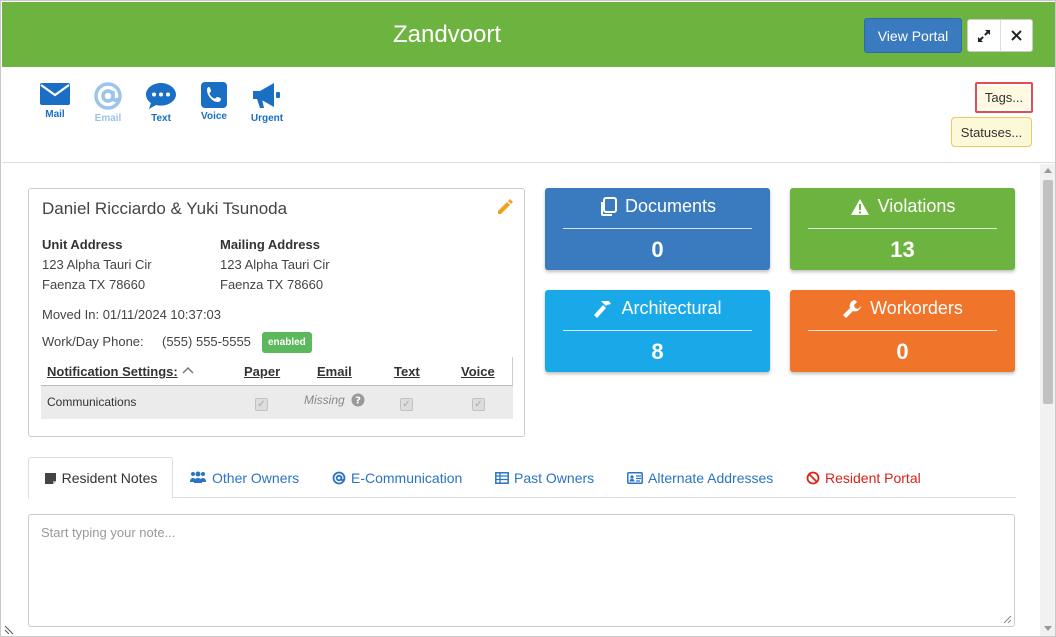 The height and width of the screenshot is (637, 1056). I want to click on chat-bubble-icon, so click(161, 96).